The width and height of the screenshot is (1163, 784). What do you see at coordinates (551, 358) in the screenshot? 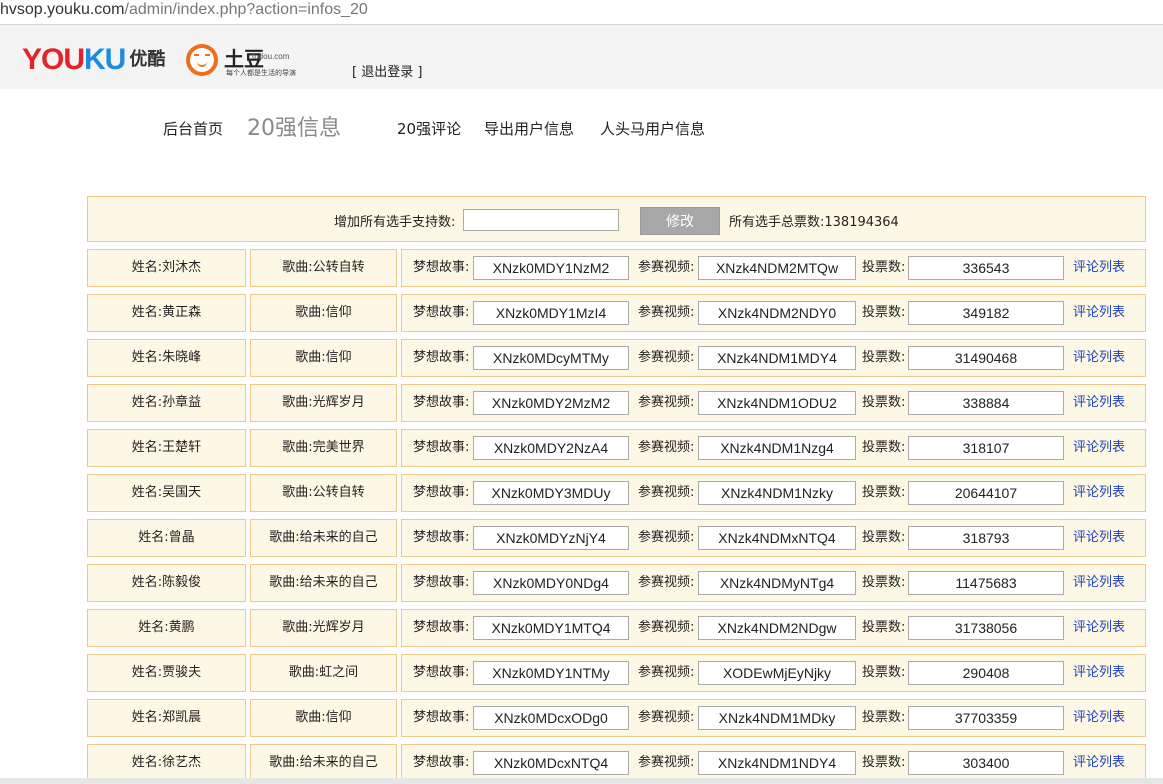
I see `dream-story-field: XNzk0MDcyMTMy` at bounding box center [551, 358].